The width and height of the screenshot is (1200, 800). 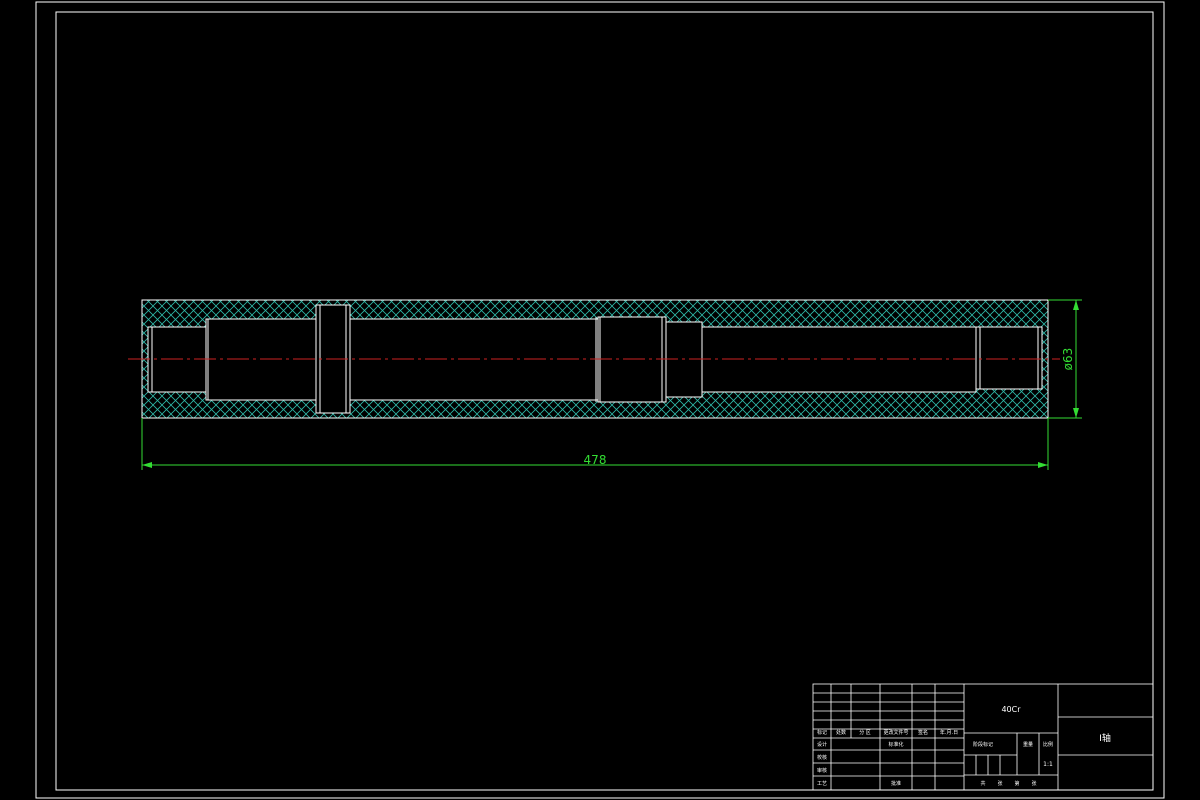 I want to click on row-design: 设计, so click(x=822, y=744).